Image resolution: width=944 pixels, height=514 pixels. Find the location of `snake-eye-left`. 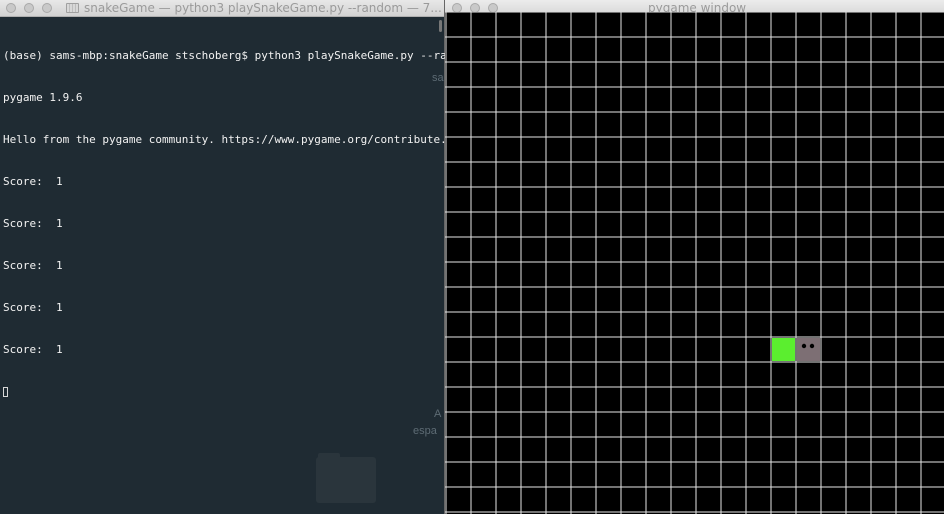

snake-eye-left is located at coordinates (804, 346).